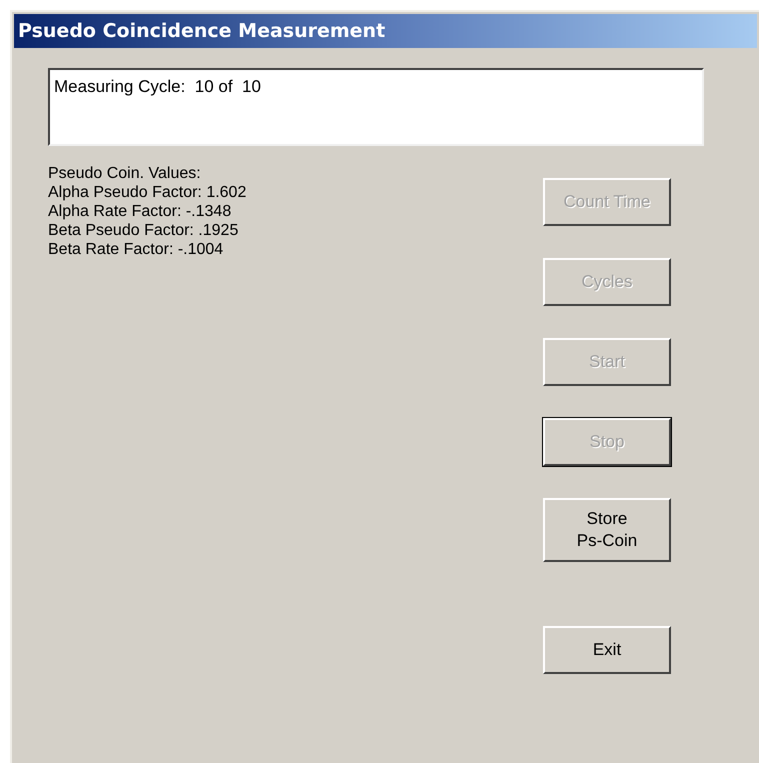 This screenshot has height=763, width=759. Describe the element at coordinates (144, 230) in the screenshot. I see `value-label: Beta Pseudo Factor: .1925` at that location.